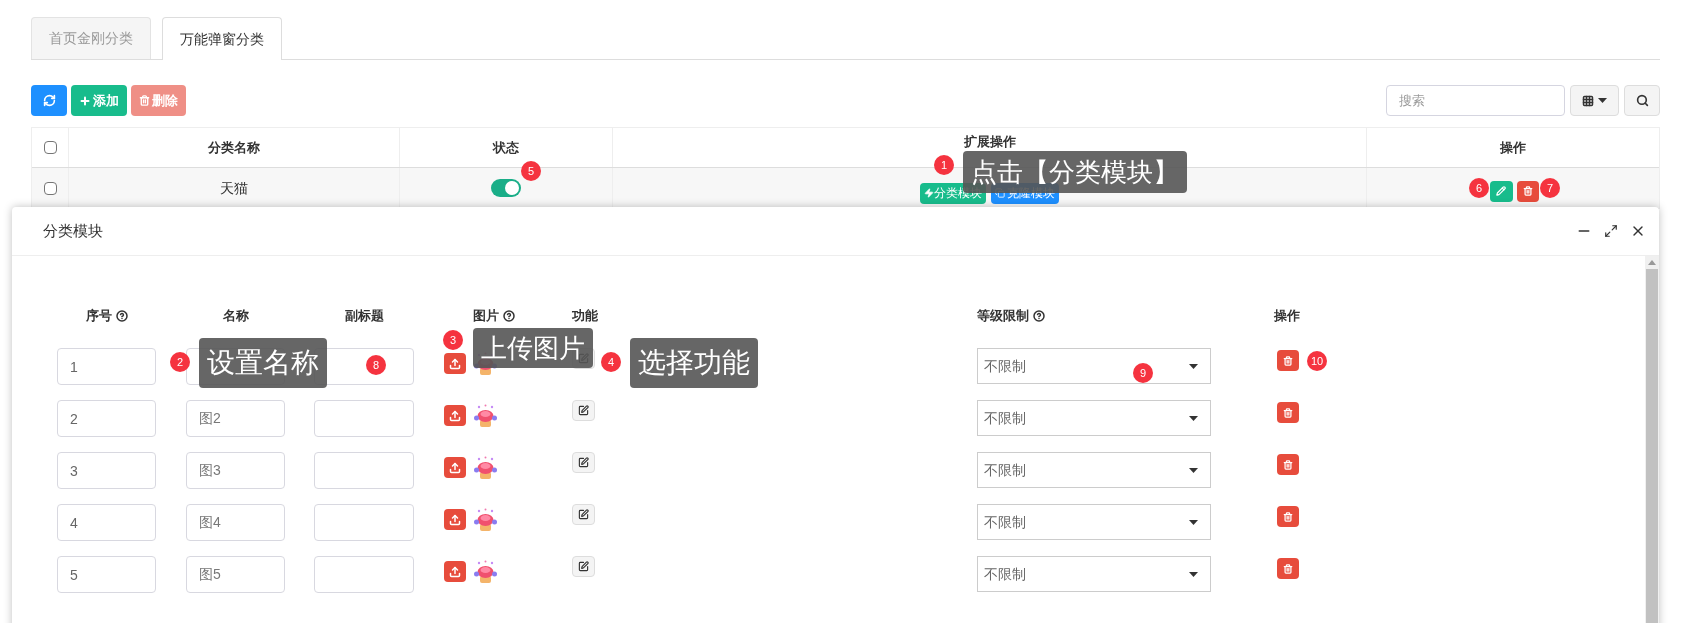 Image resolution: width=1691 pixels, height=623 pixels. Describe the element at coordinates (1611, 231) in the screenshot. I see `maximize-icon` at that location.